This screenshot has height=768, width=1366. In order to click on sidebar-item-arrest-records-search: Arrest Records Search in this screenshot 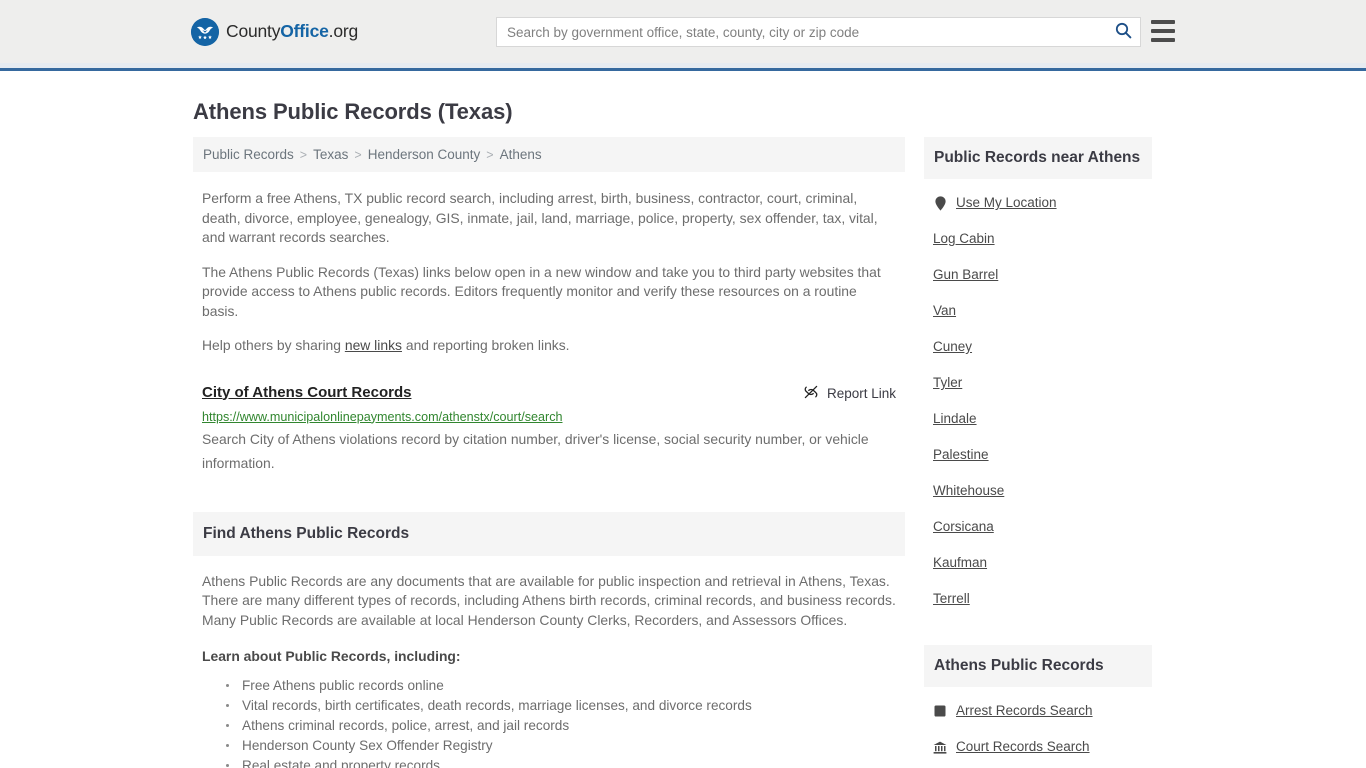, I will do `click(1038, 711)`.